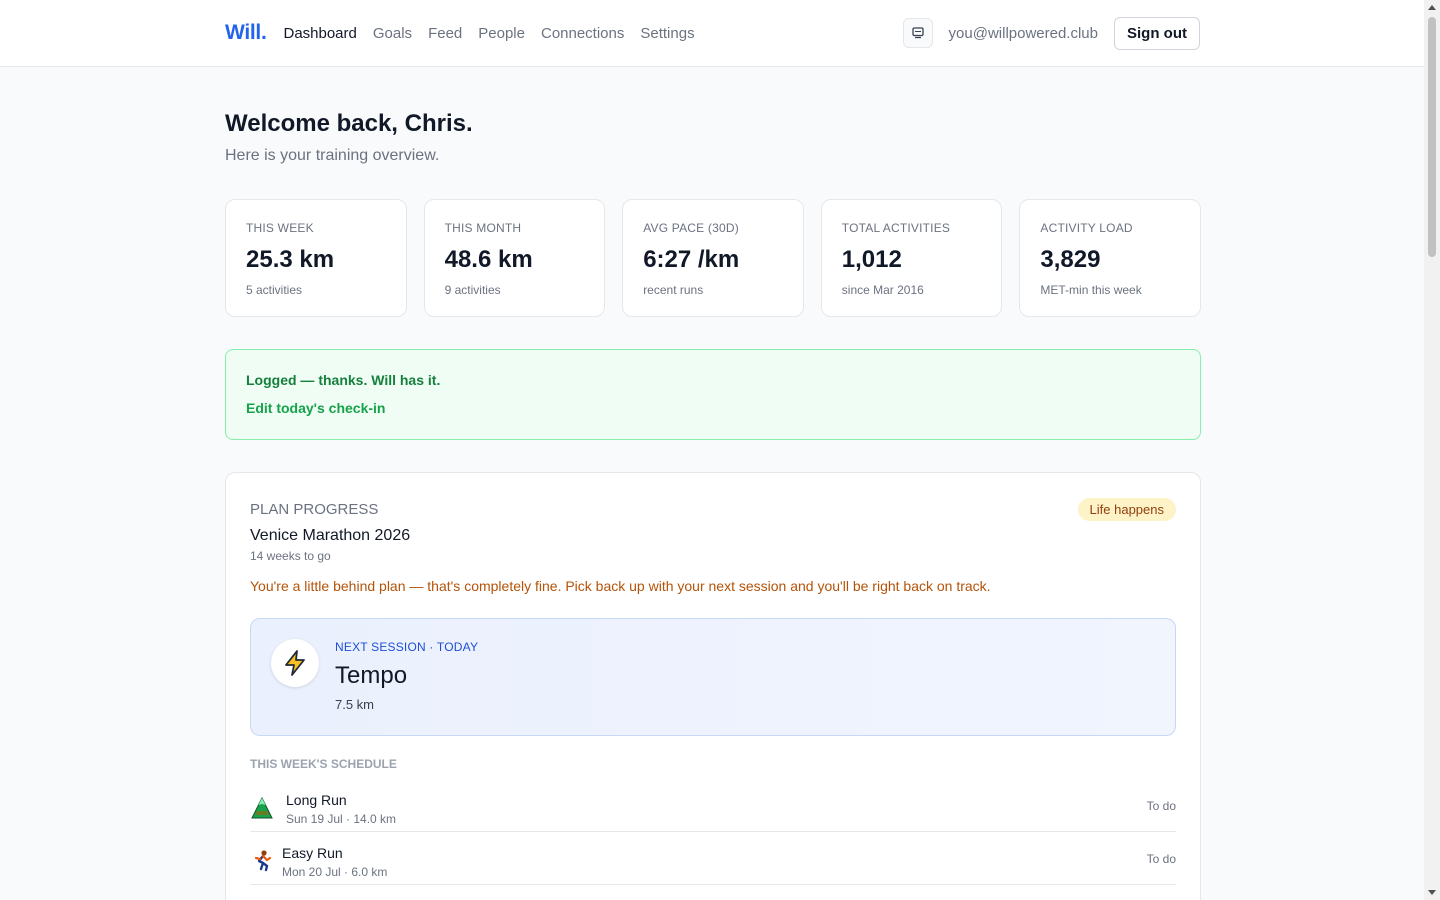 The width and height of the screenshot is (1440, 900). What do you see at coordinates (488, 259) in the screenshot?
I see `stat-value: 48.6 km` at bounding box center [488, 259].